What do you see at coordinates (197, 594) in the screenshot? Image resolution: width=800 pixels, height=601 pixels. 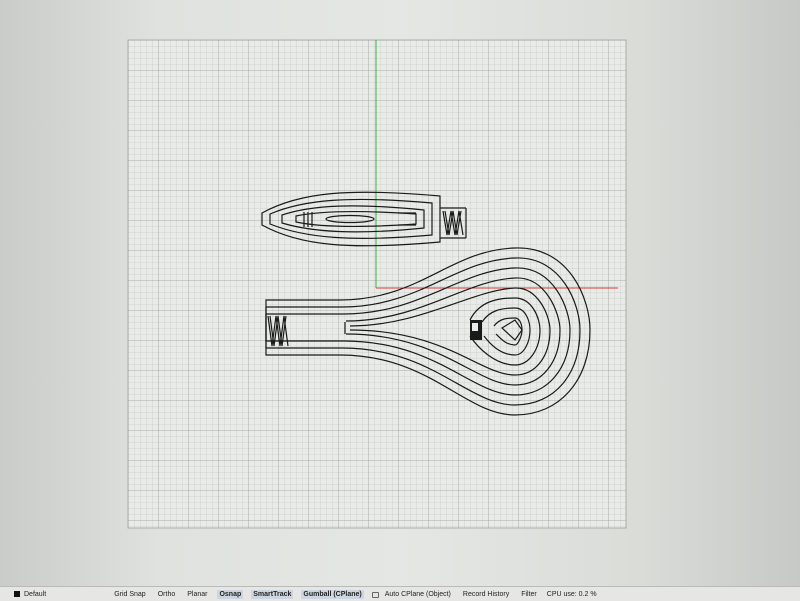 I see `planar-toggle: Planar` at bounding box center [197, 594].